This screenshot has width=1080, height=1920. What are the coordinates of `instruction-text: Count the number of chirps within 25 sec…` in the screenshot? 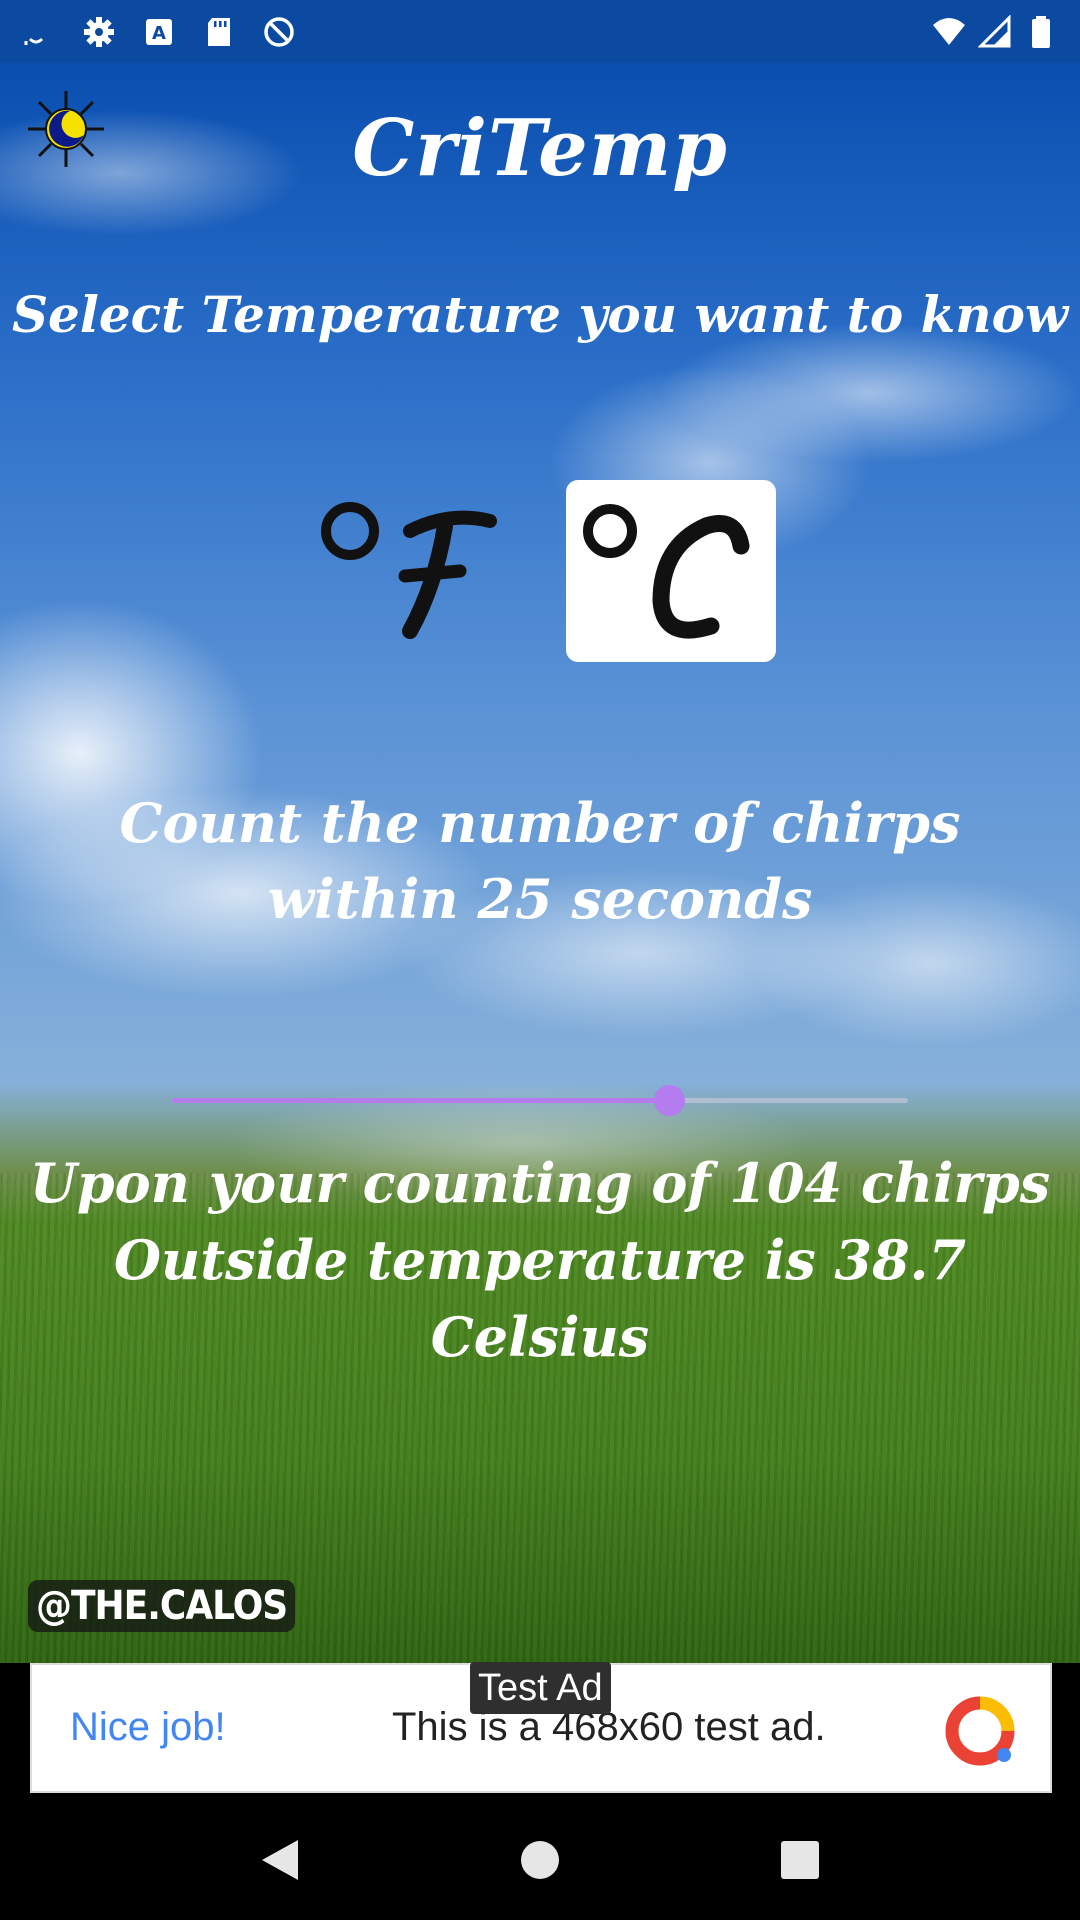 It's located at (540, 861).